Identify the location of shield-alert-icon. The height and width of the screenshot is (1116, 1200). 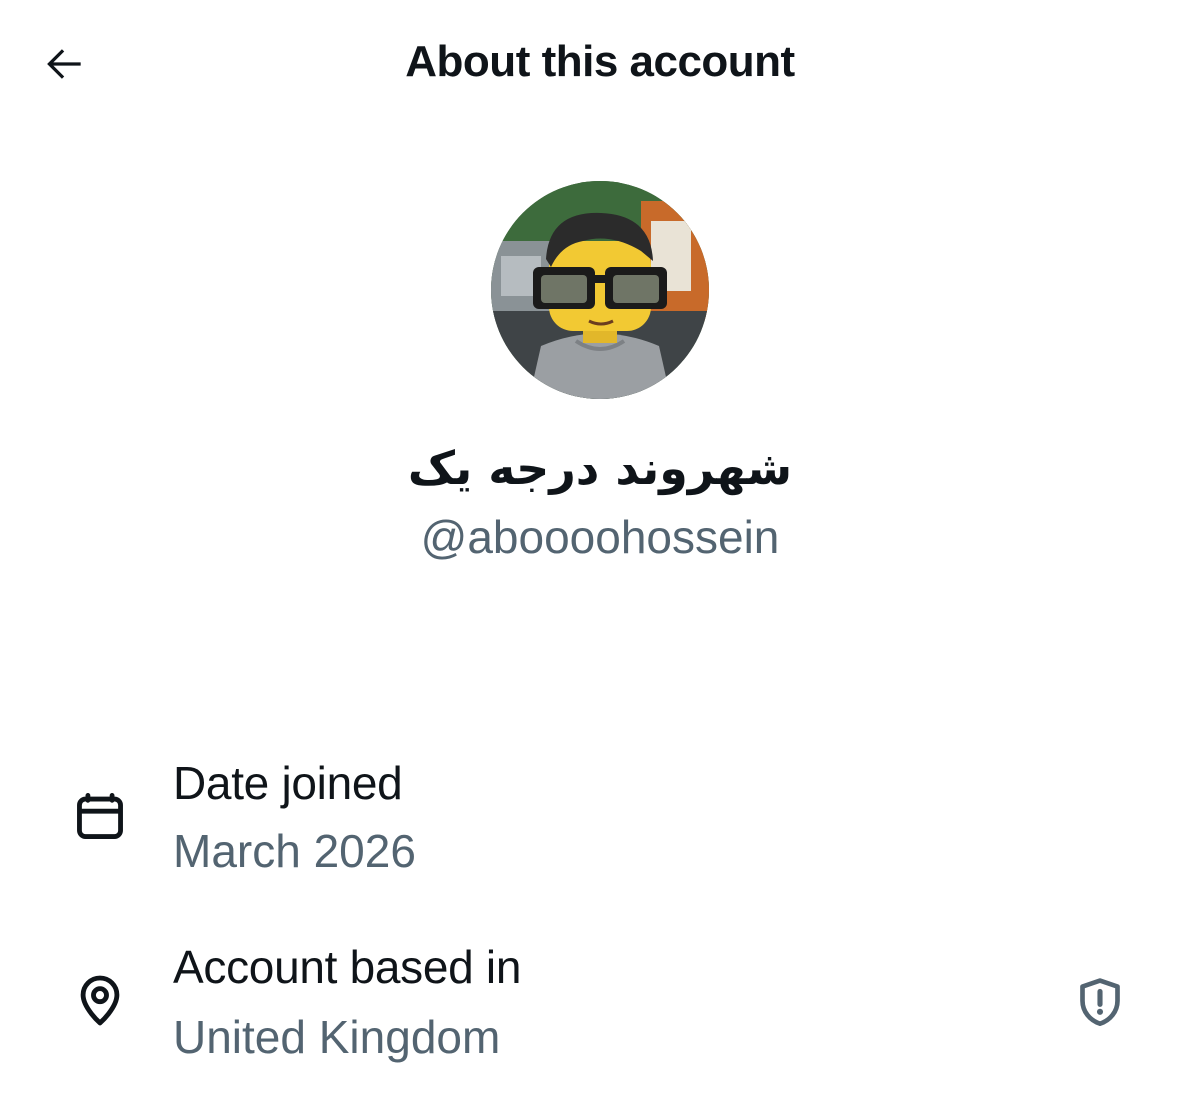
(1100, 1002).